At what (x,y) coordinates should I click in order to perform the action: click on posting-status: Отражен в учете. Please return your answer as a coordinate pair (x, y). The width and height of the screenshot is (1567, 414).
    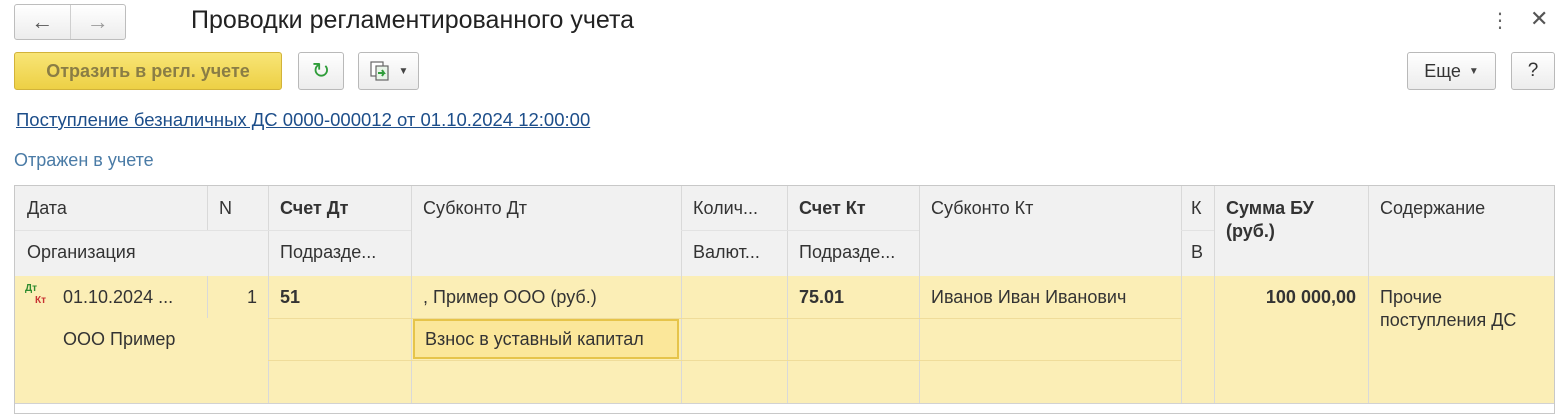
    Looking at the image, I should click on (84, 160).